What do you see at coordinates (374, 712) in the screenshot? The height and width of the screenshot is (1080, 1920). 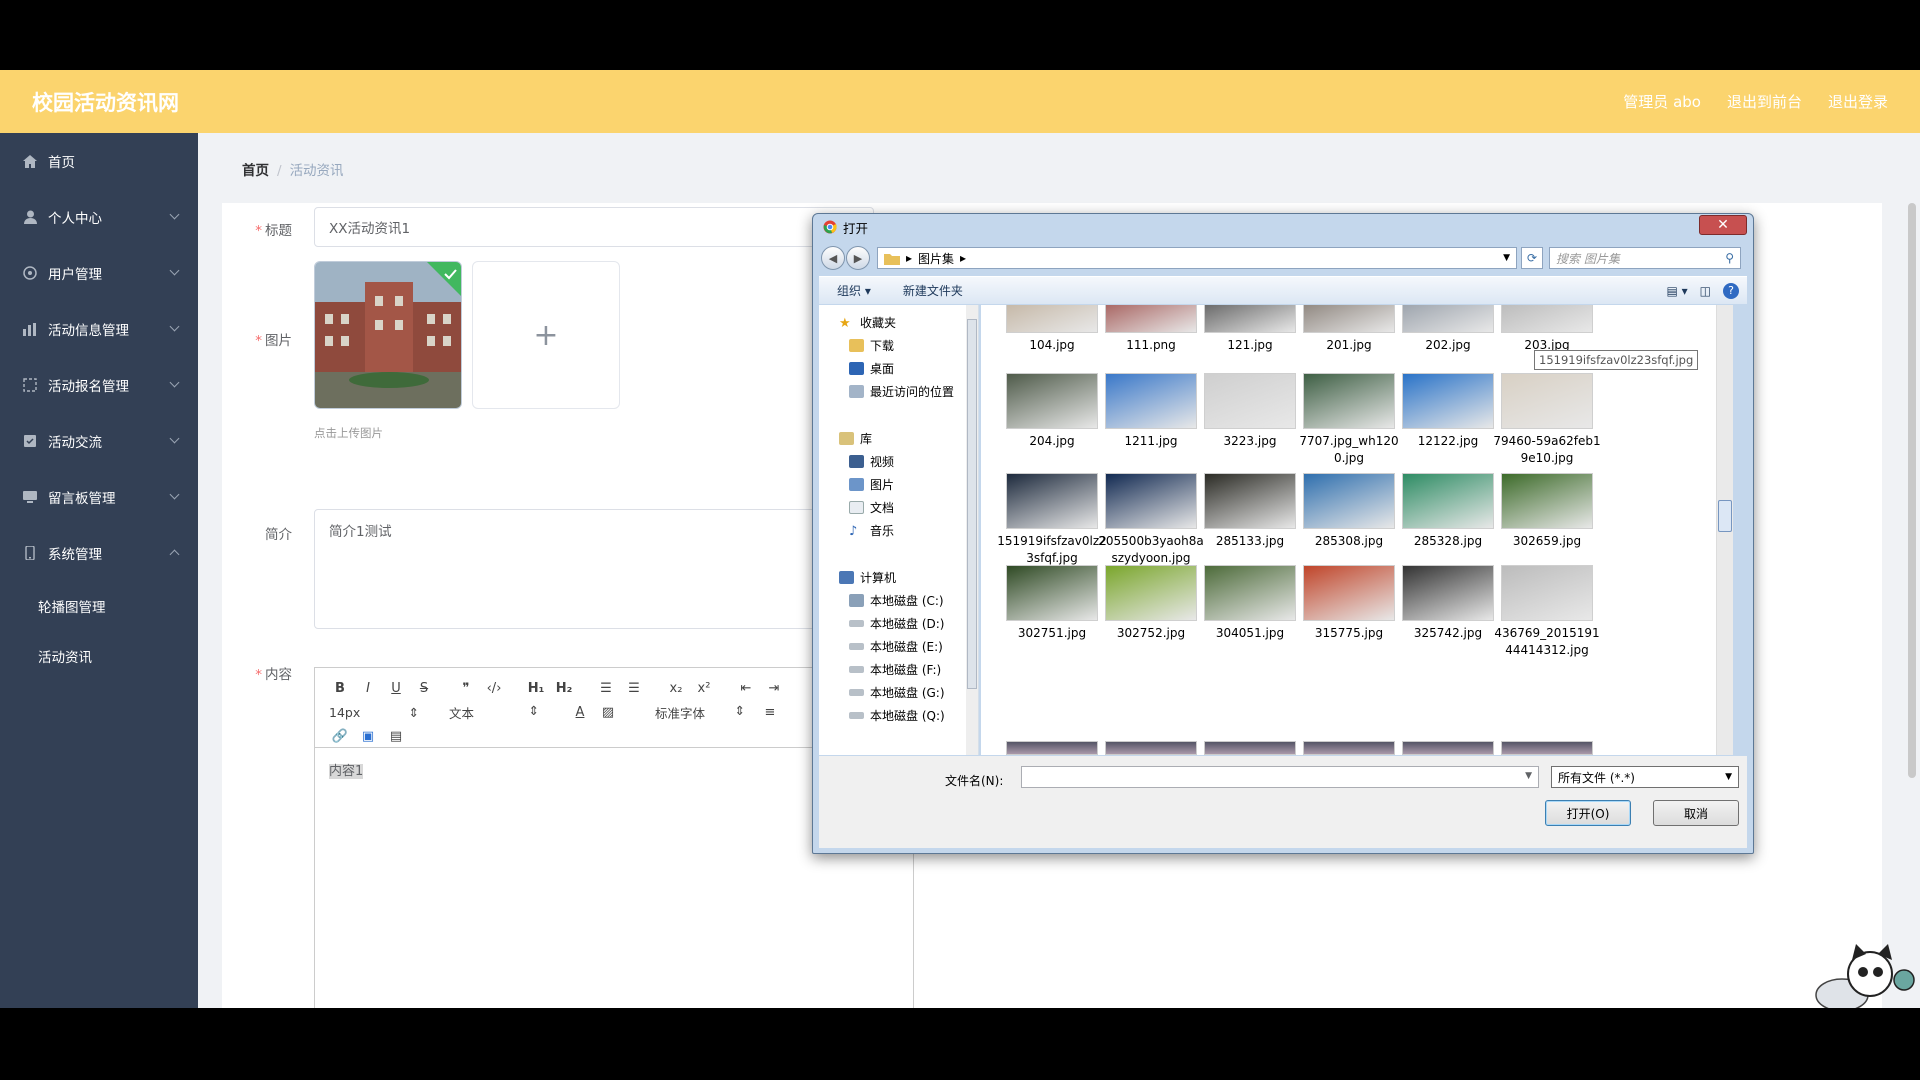 I see `font-size-select: 14px ⇕` at bounding box center [374, 712].